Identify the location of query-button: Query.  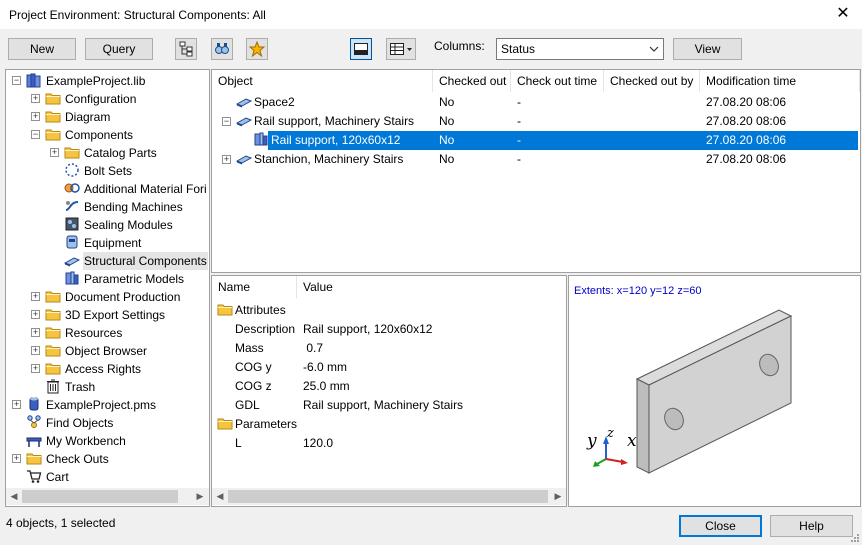
(119, 49).